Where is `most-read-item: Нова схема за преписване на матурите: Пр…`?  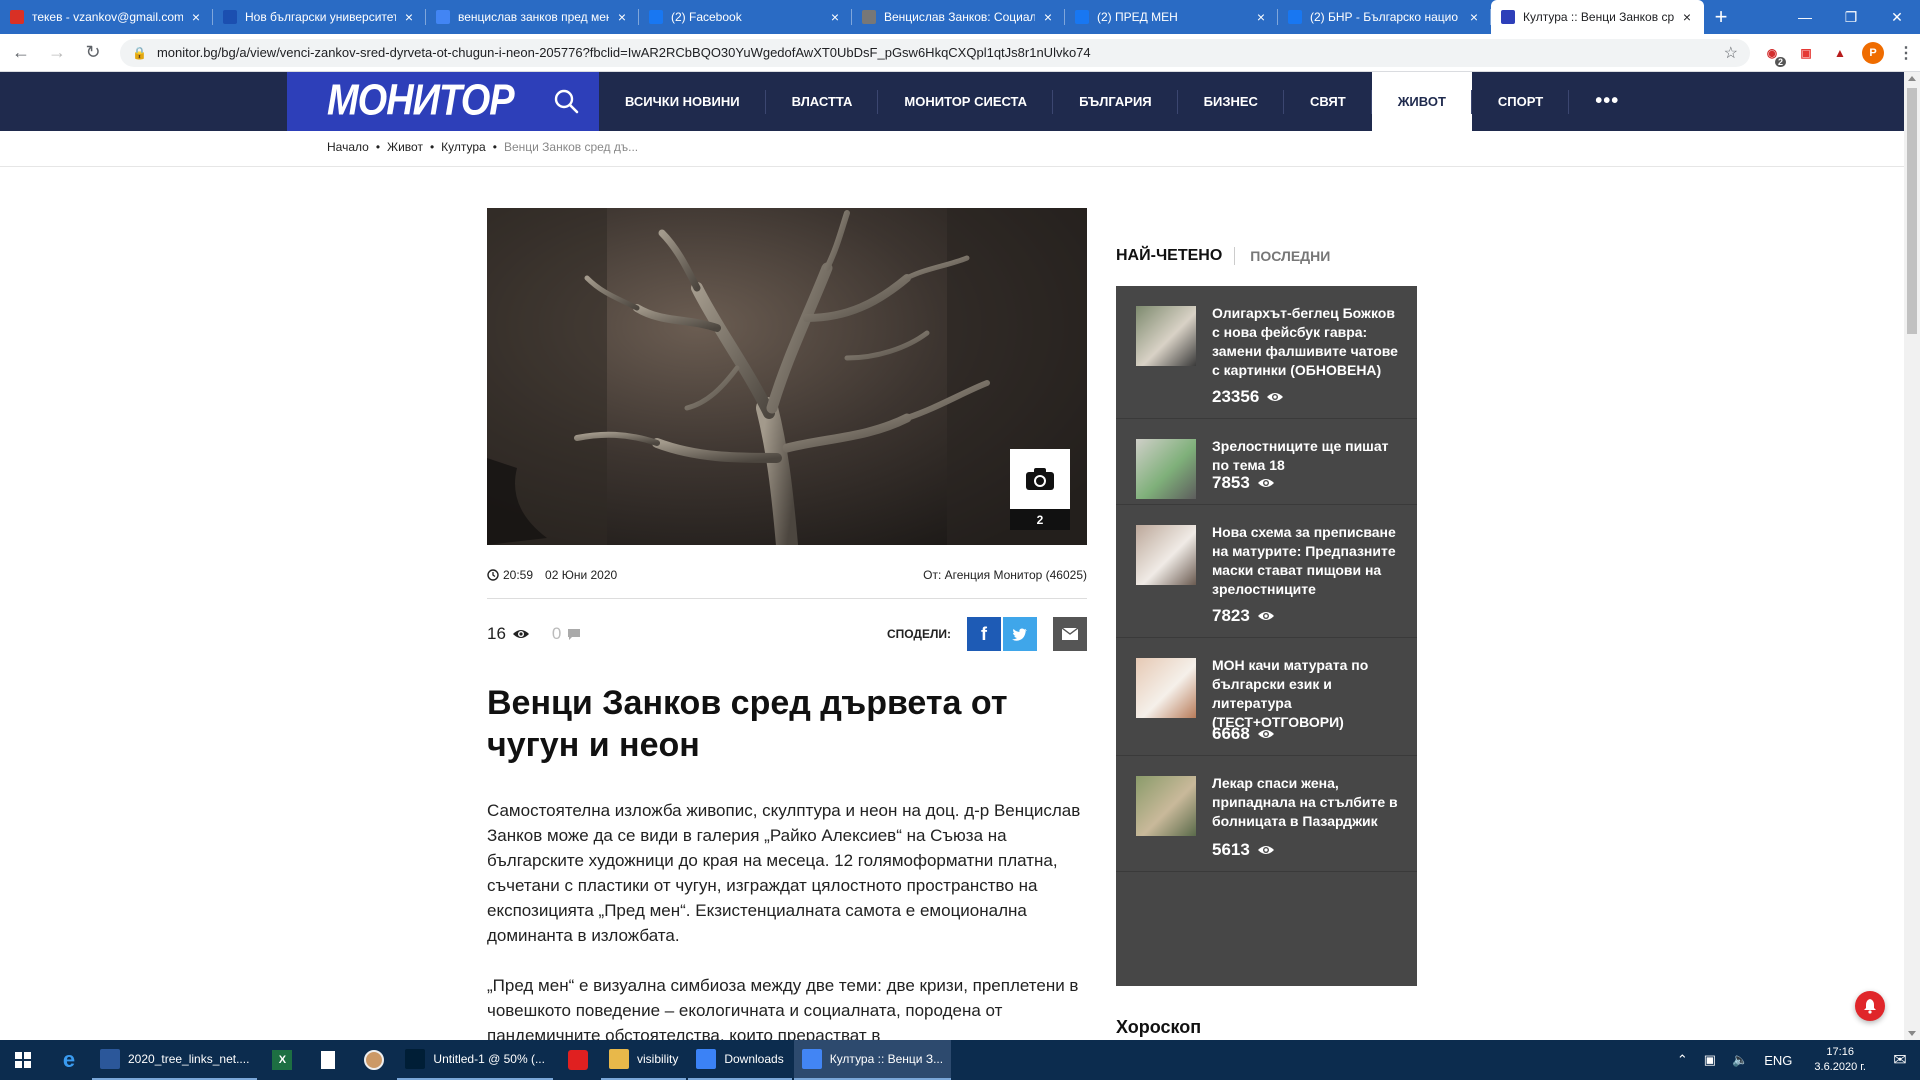
most-read-item: Нова схема за преписване на матурите: Пр… is located at coordinates (1266, 571).